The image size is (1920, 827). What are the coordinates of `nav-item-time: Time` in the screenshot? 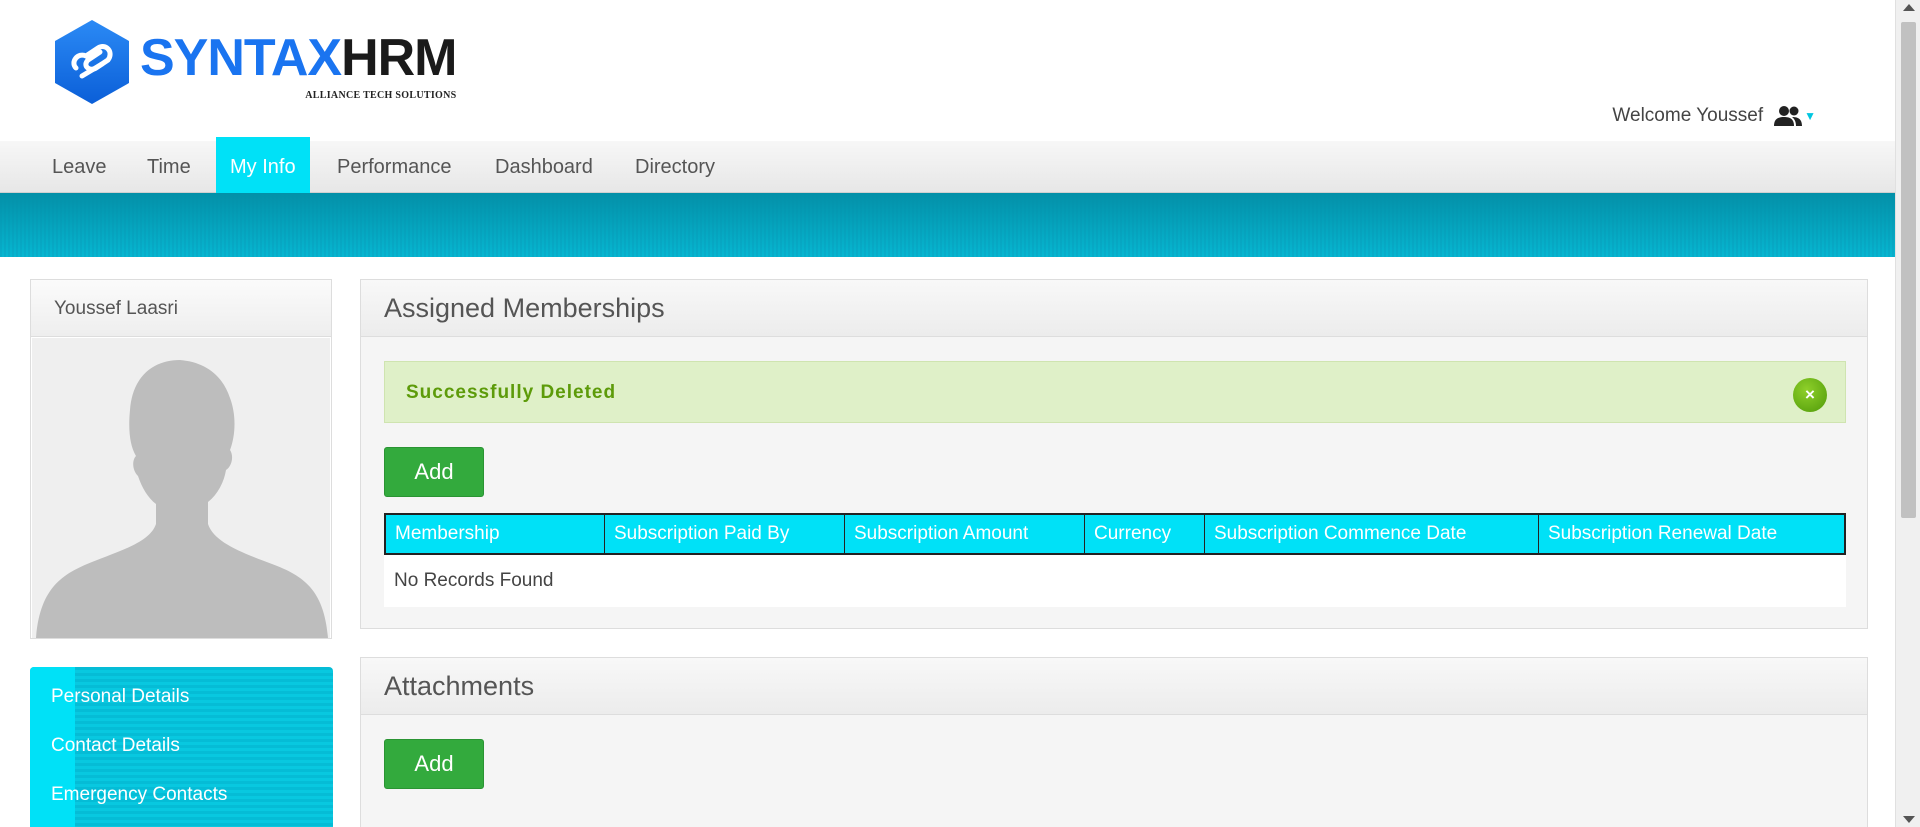 It's located at (169, 167).